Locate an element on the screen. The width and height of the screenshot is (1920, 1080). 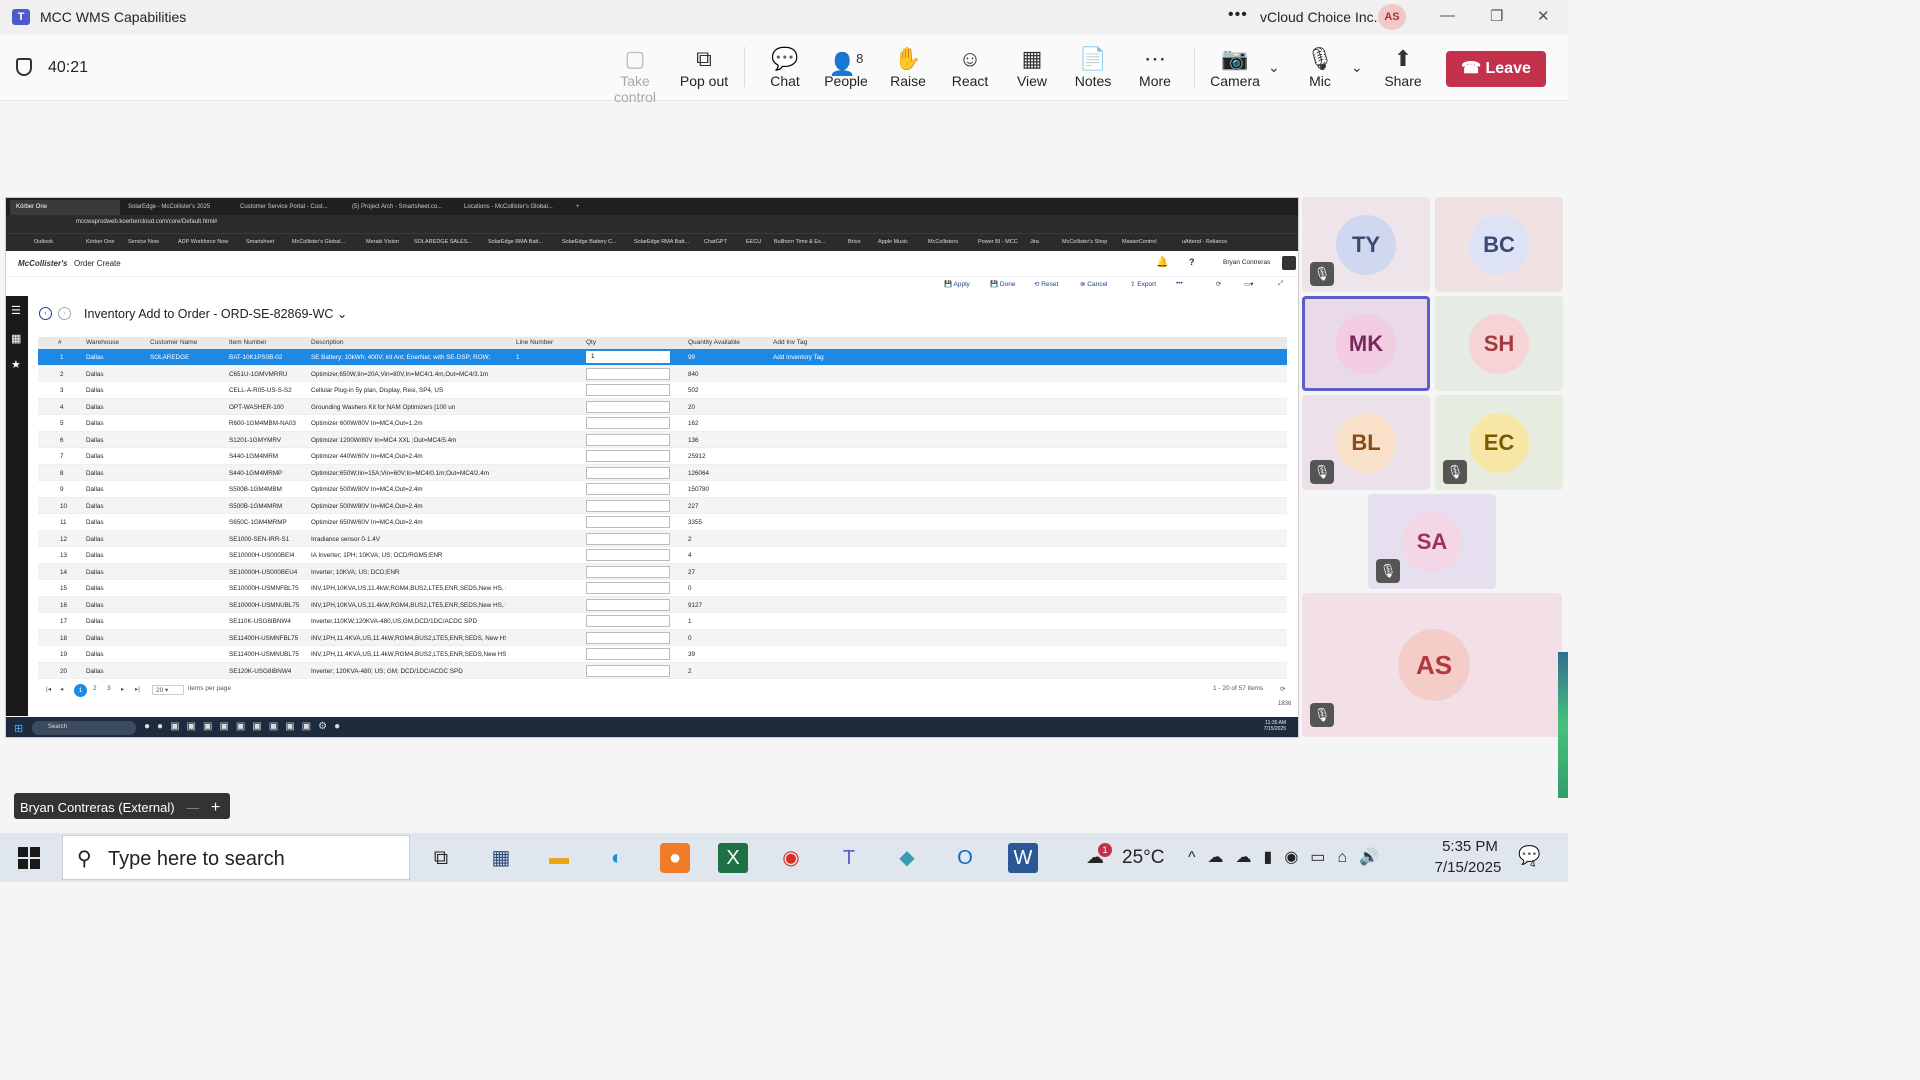
first-page-icon: |◂ is located at coordinates (48, 689).